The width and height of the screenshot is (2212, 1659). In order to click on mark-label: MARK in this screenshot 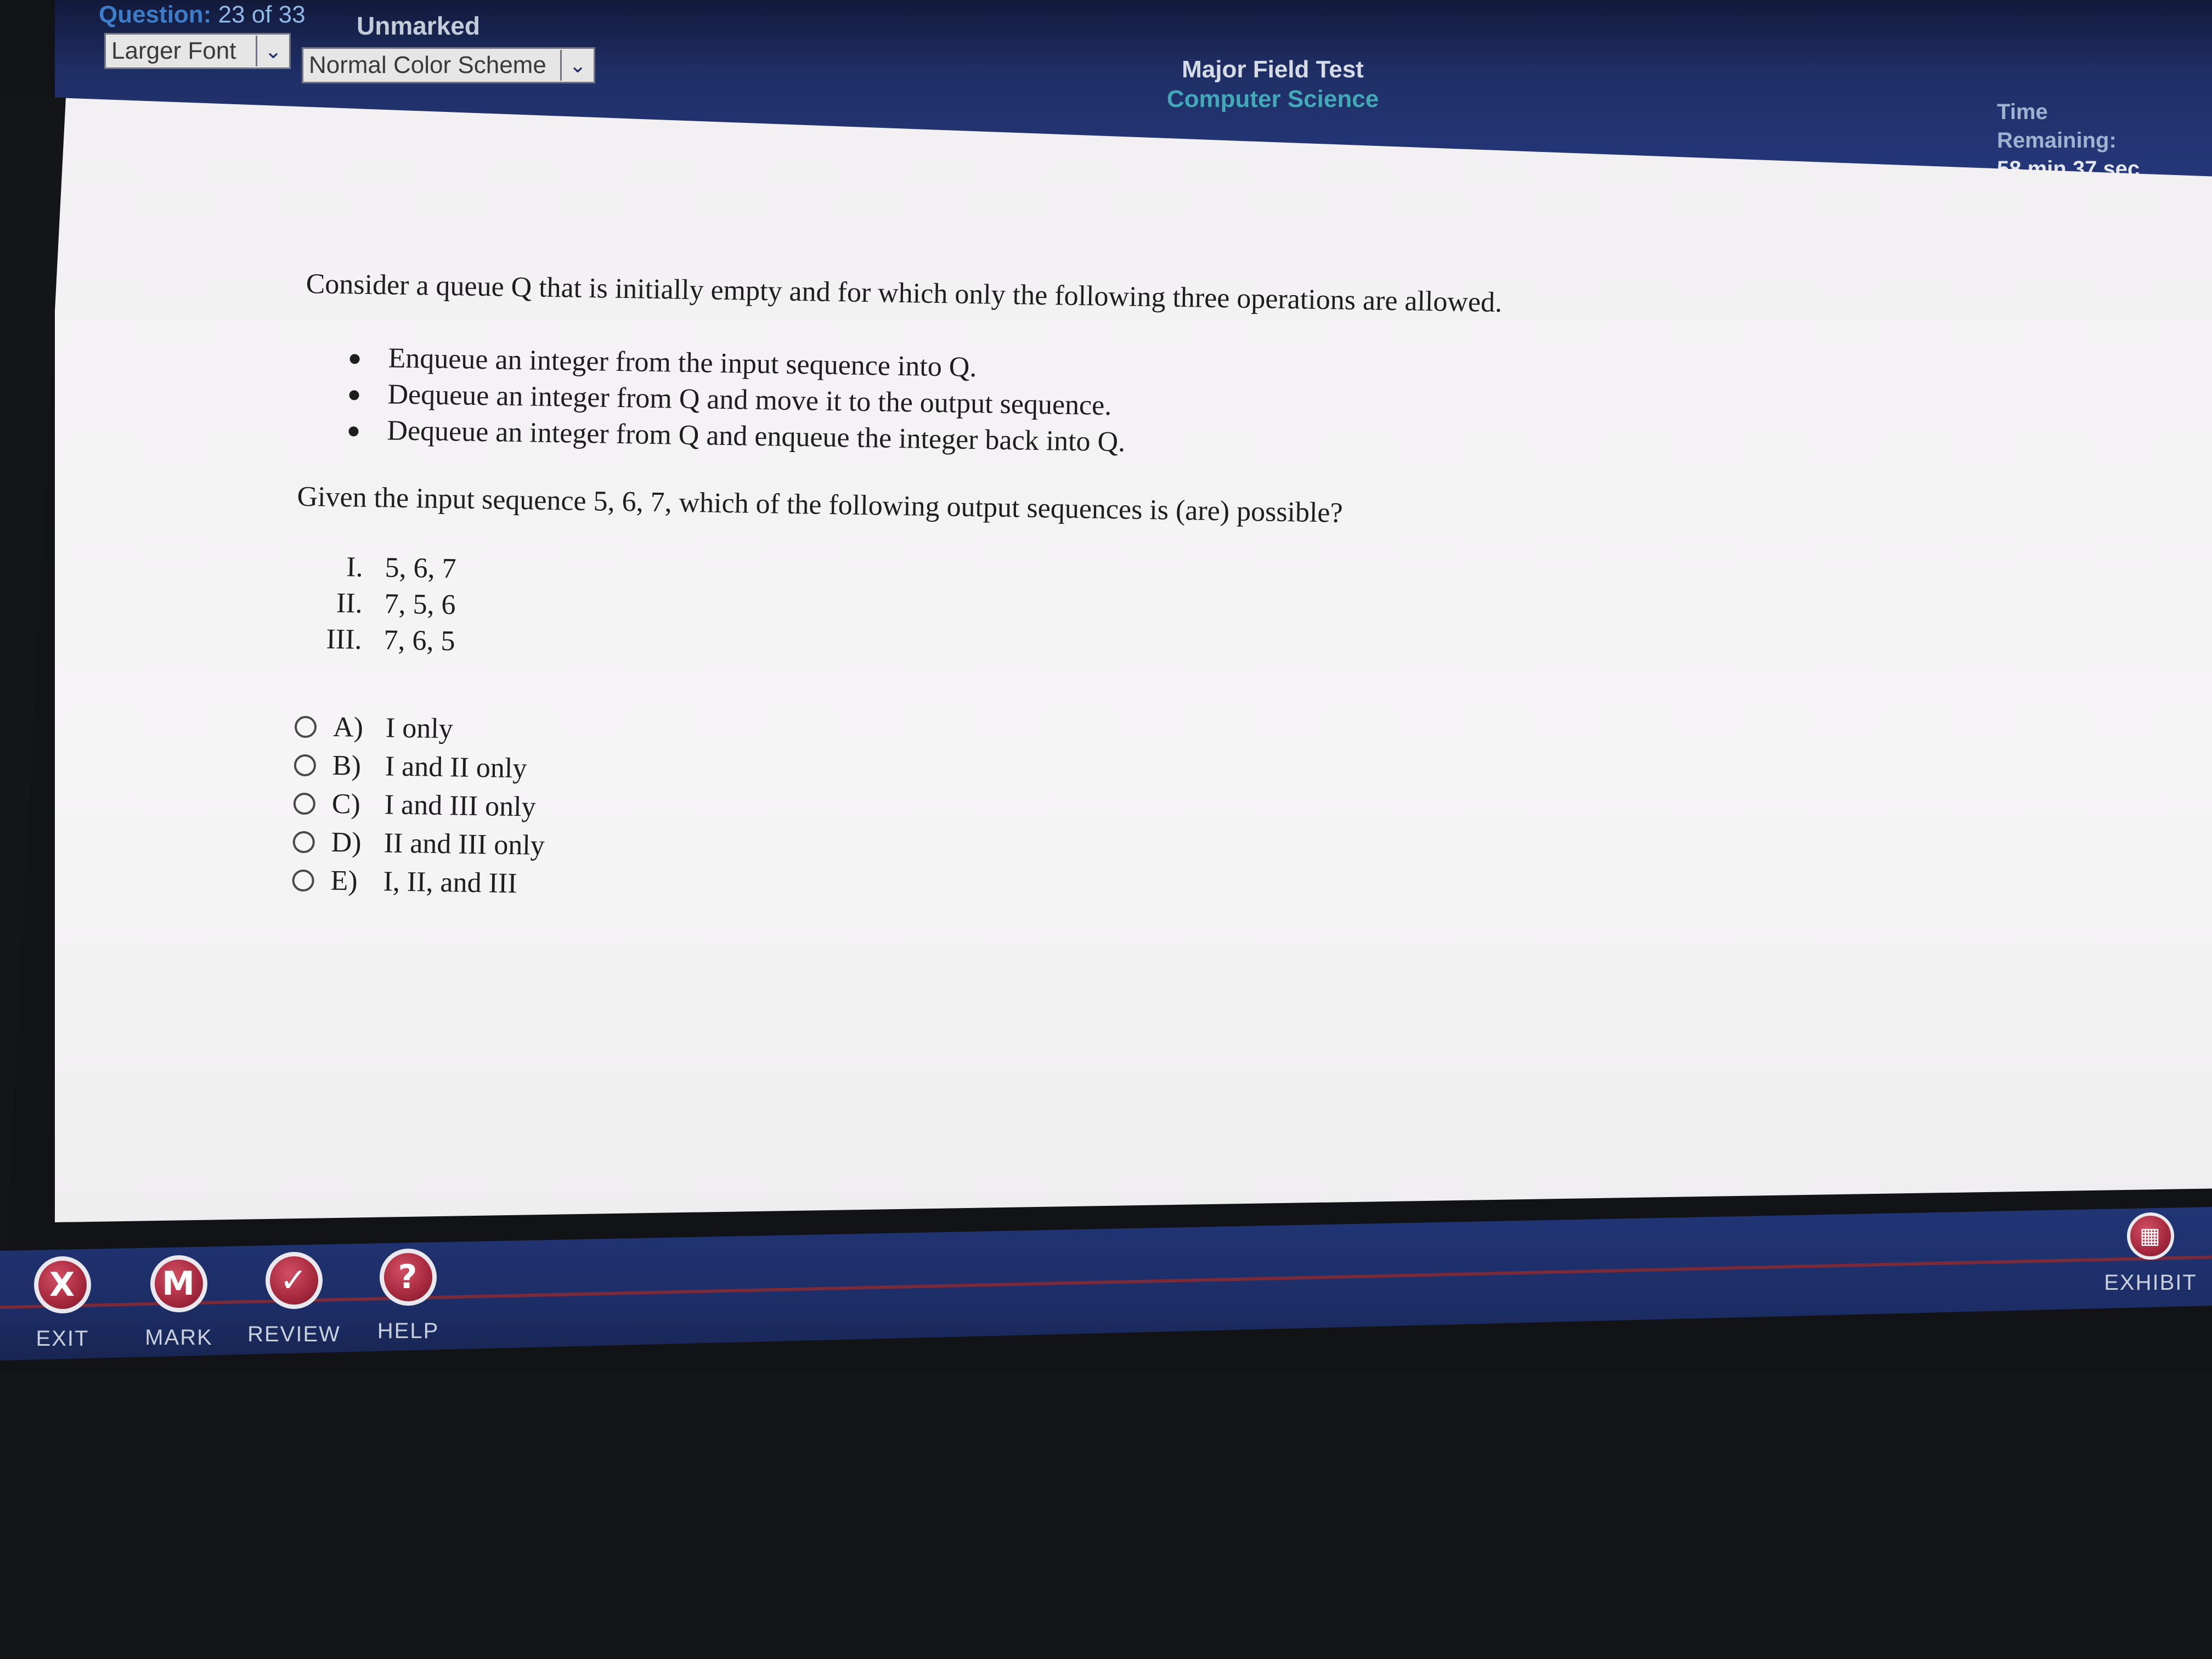, I will do `click(179, 1338)`.